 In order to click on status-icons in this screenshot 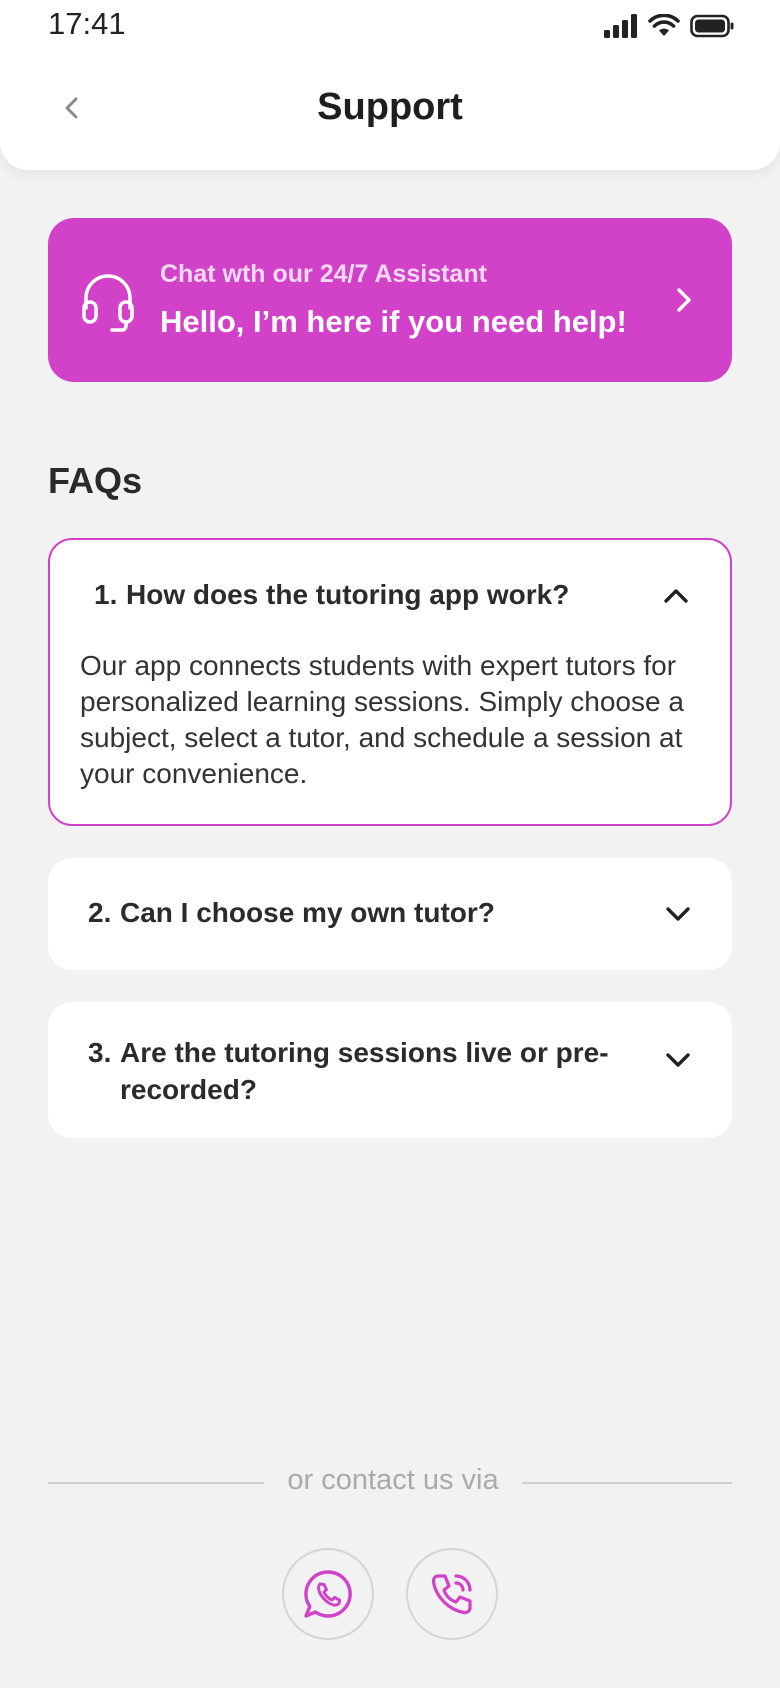, I will do `click(669, 26)`.